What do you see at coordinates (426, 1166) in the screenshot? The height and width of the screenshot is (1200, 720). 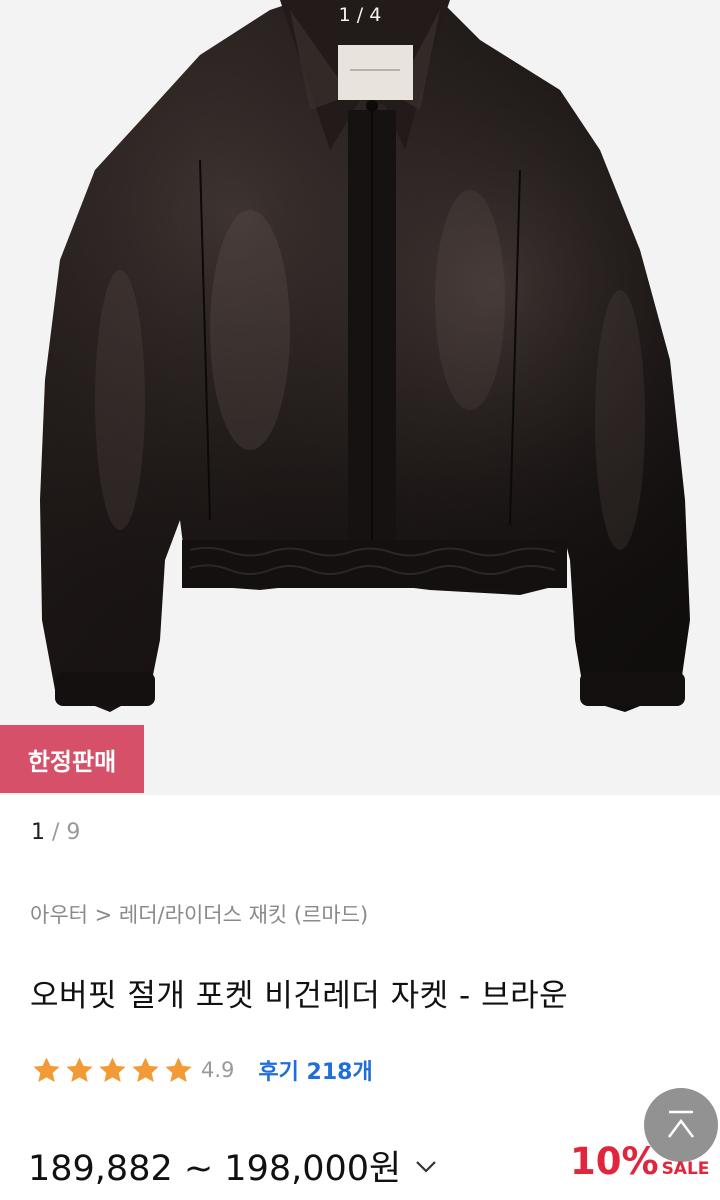 I see `chevron-down-icon` at bounding box center [426, 1166].